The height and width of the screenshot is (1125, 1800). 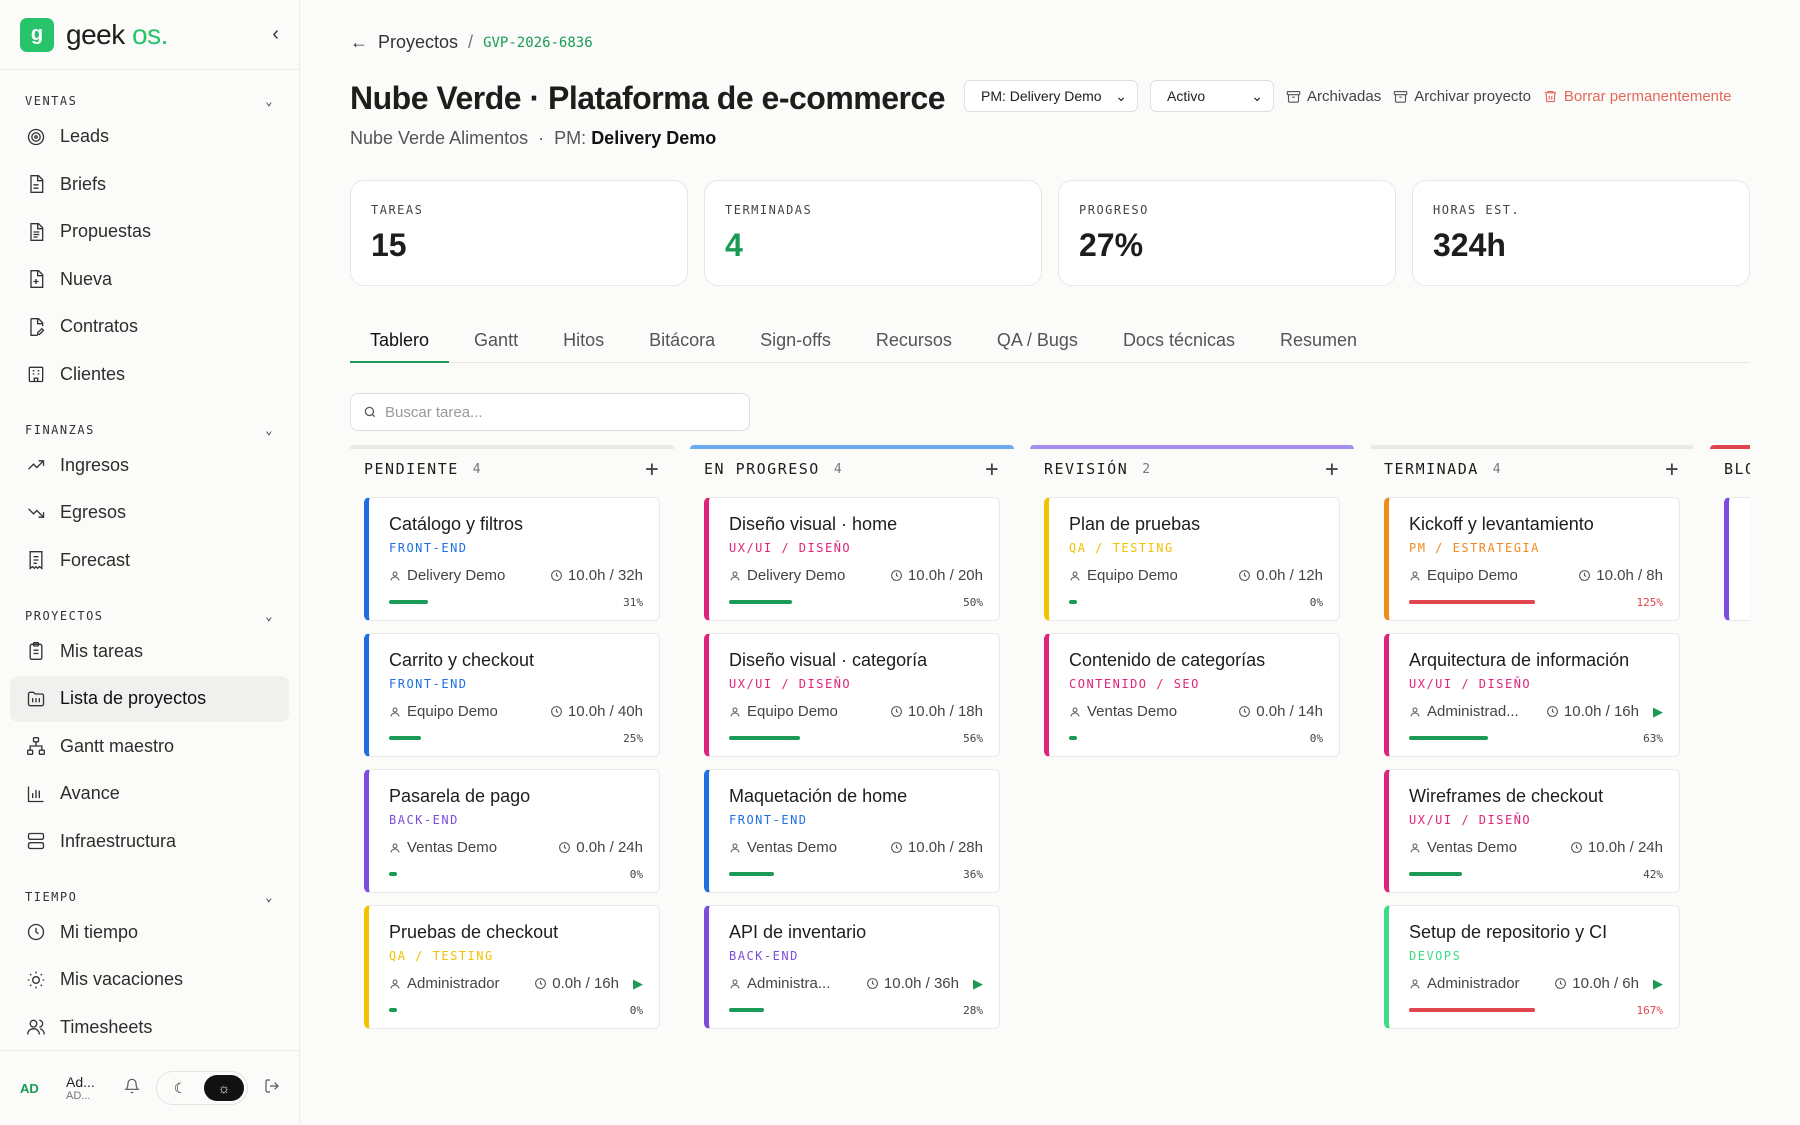 I want to click on archive-project-button: Archivar proyecto, so click(x=1462, y=96).